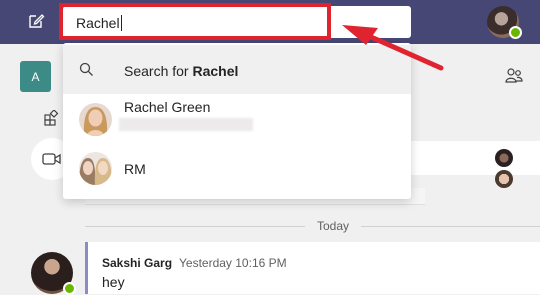 This screenshot has width=540, height=295. What do you see at coordinates (158, 71) in the screenshot?
I see `search-for-prefix: Search for` at bounding box center [158, 71].